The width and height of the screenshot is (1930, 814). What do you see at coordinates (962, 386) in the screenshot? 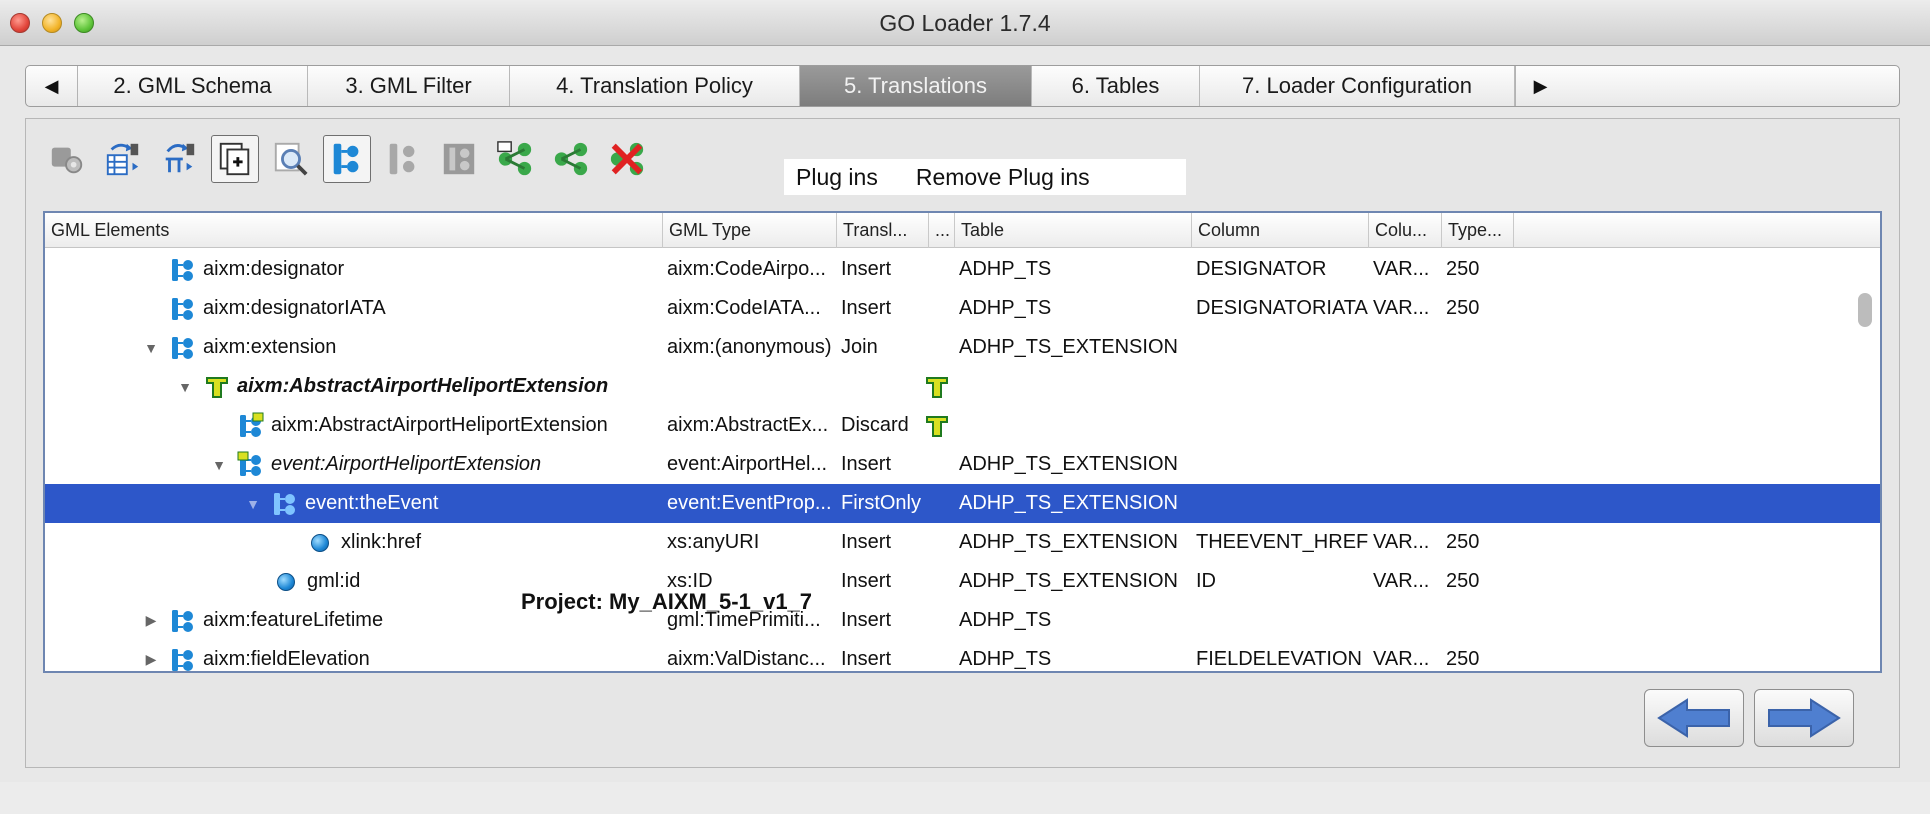
I see `table-row: ▼ aixm:AbstractAirportHeliportExtension` at bounding box center [962, 386].